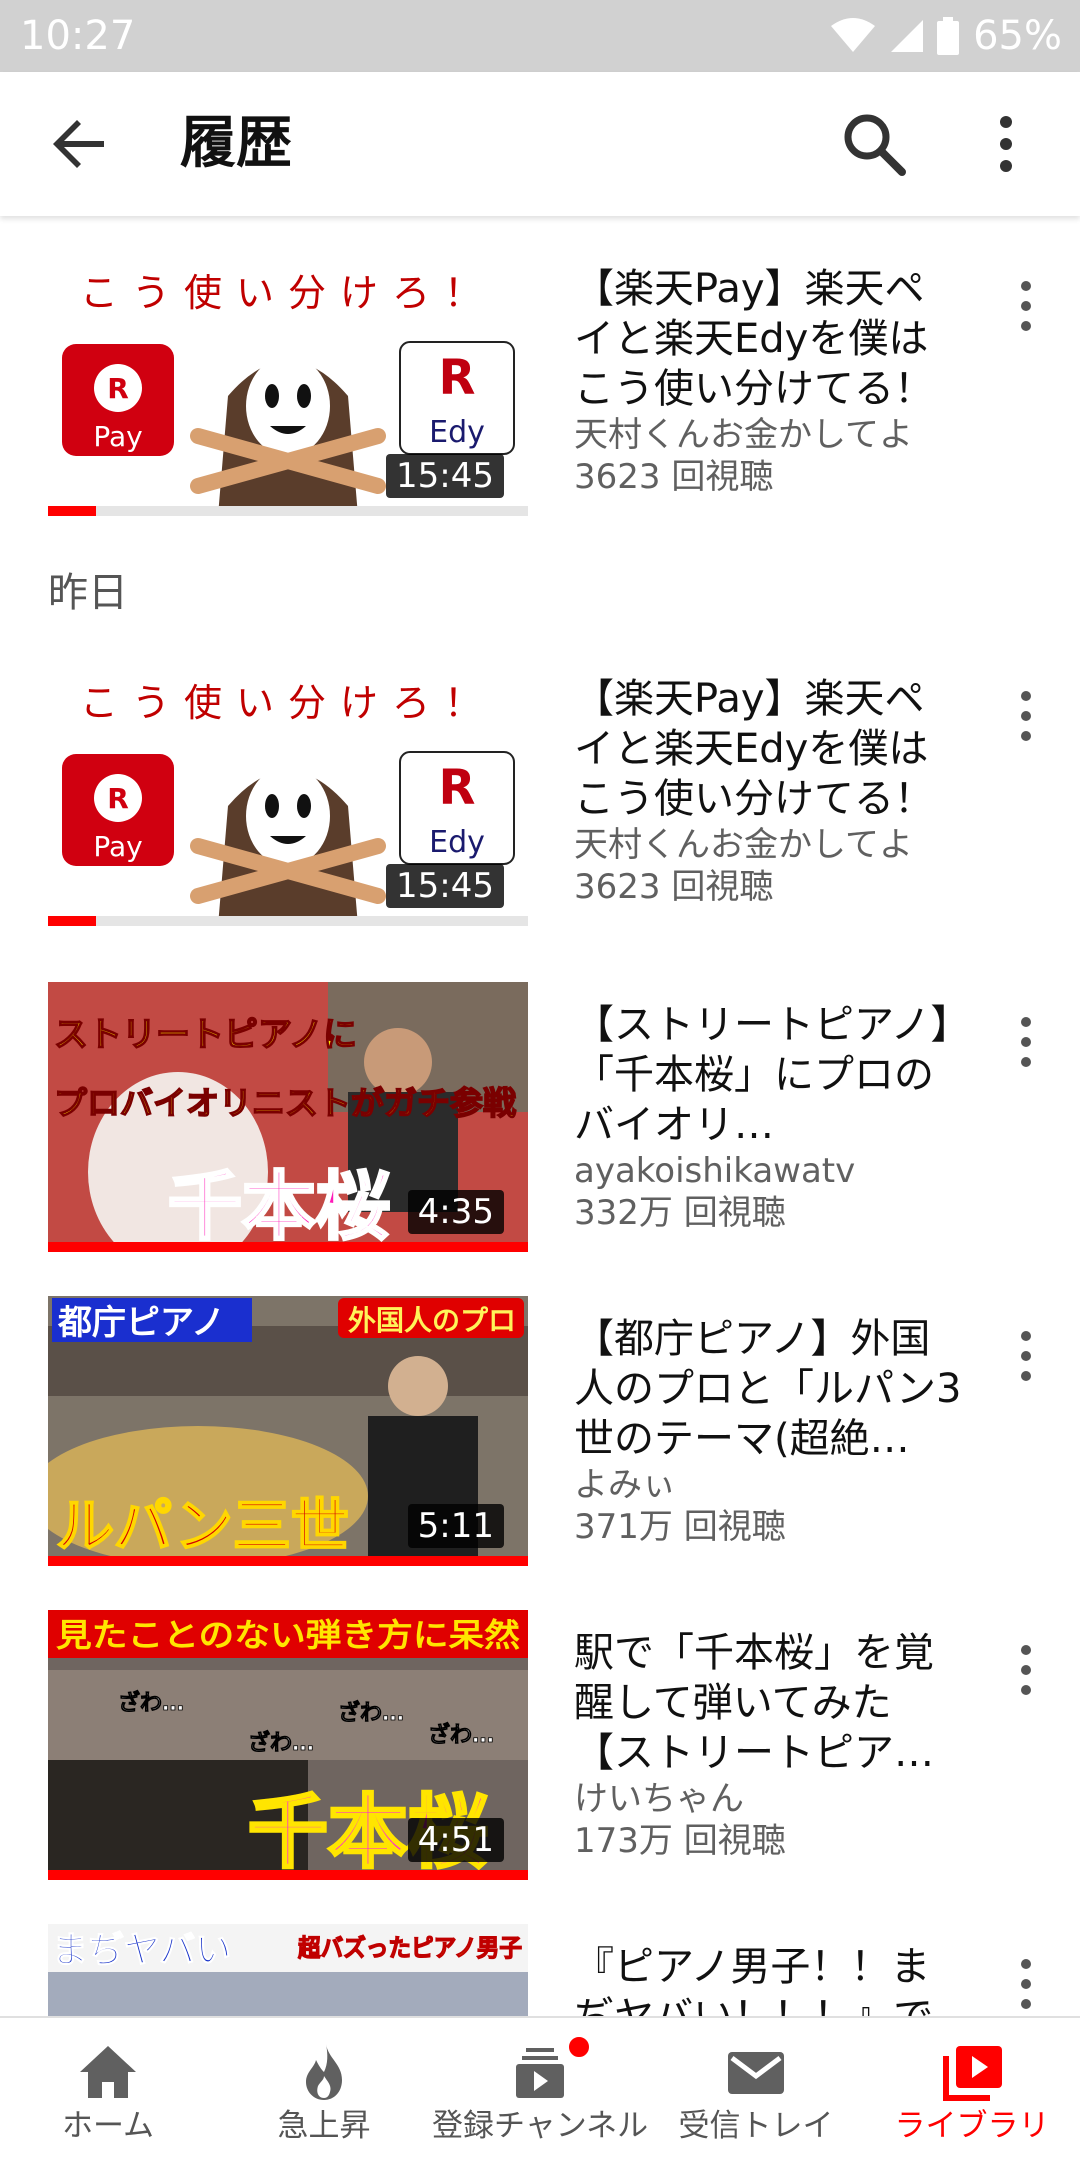  I want to click on nav-label: 急上昇, so click(324, 2126).